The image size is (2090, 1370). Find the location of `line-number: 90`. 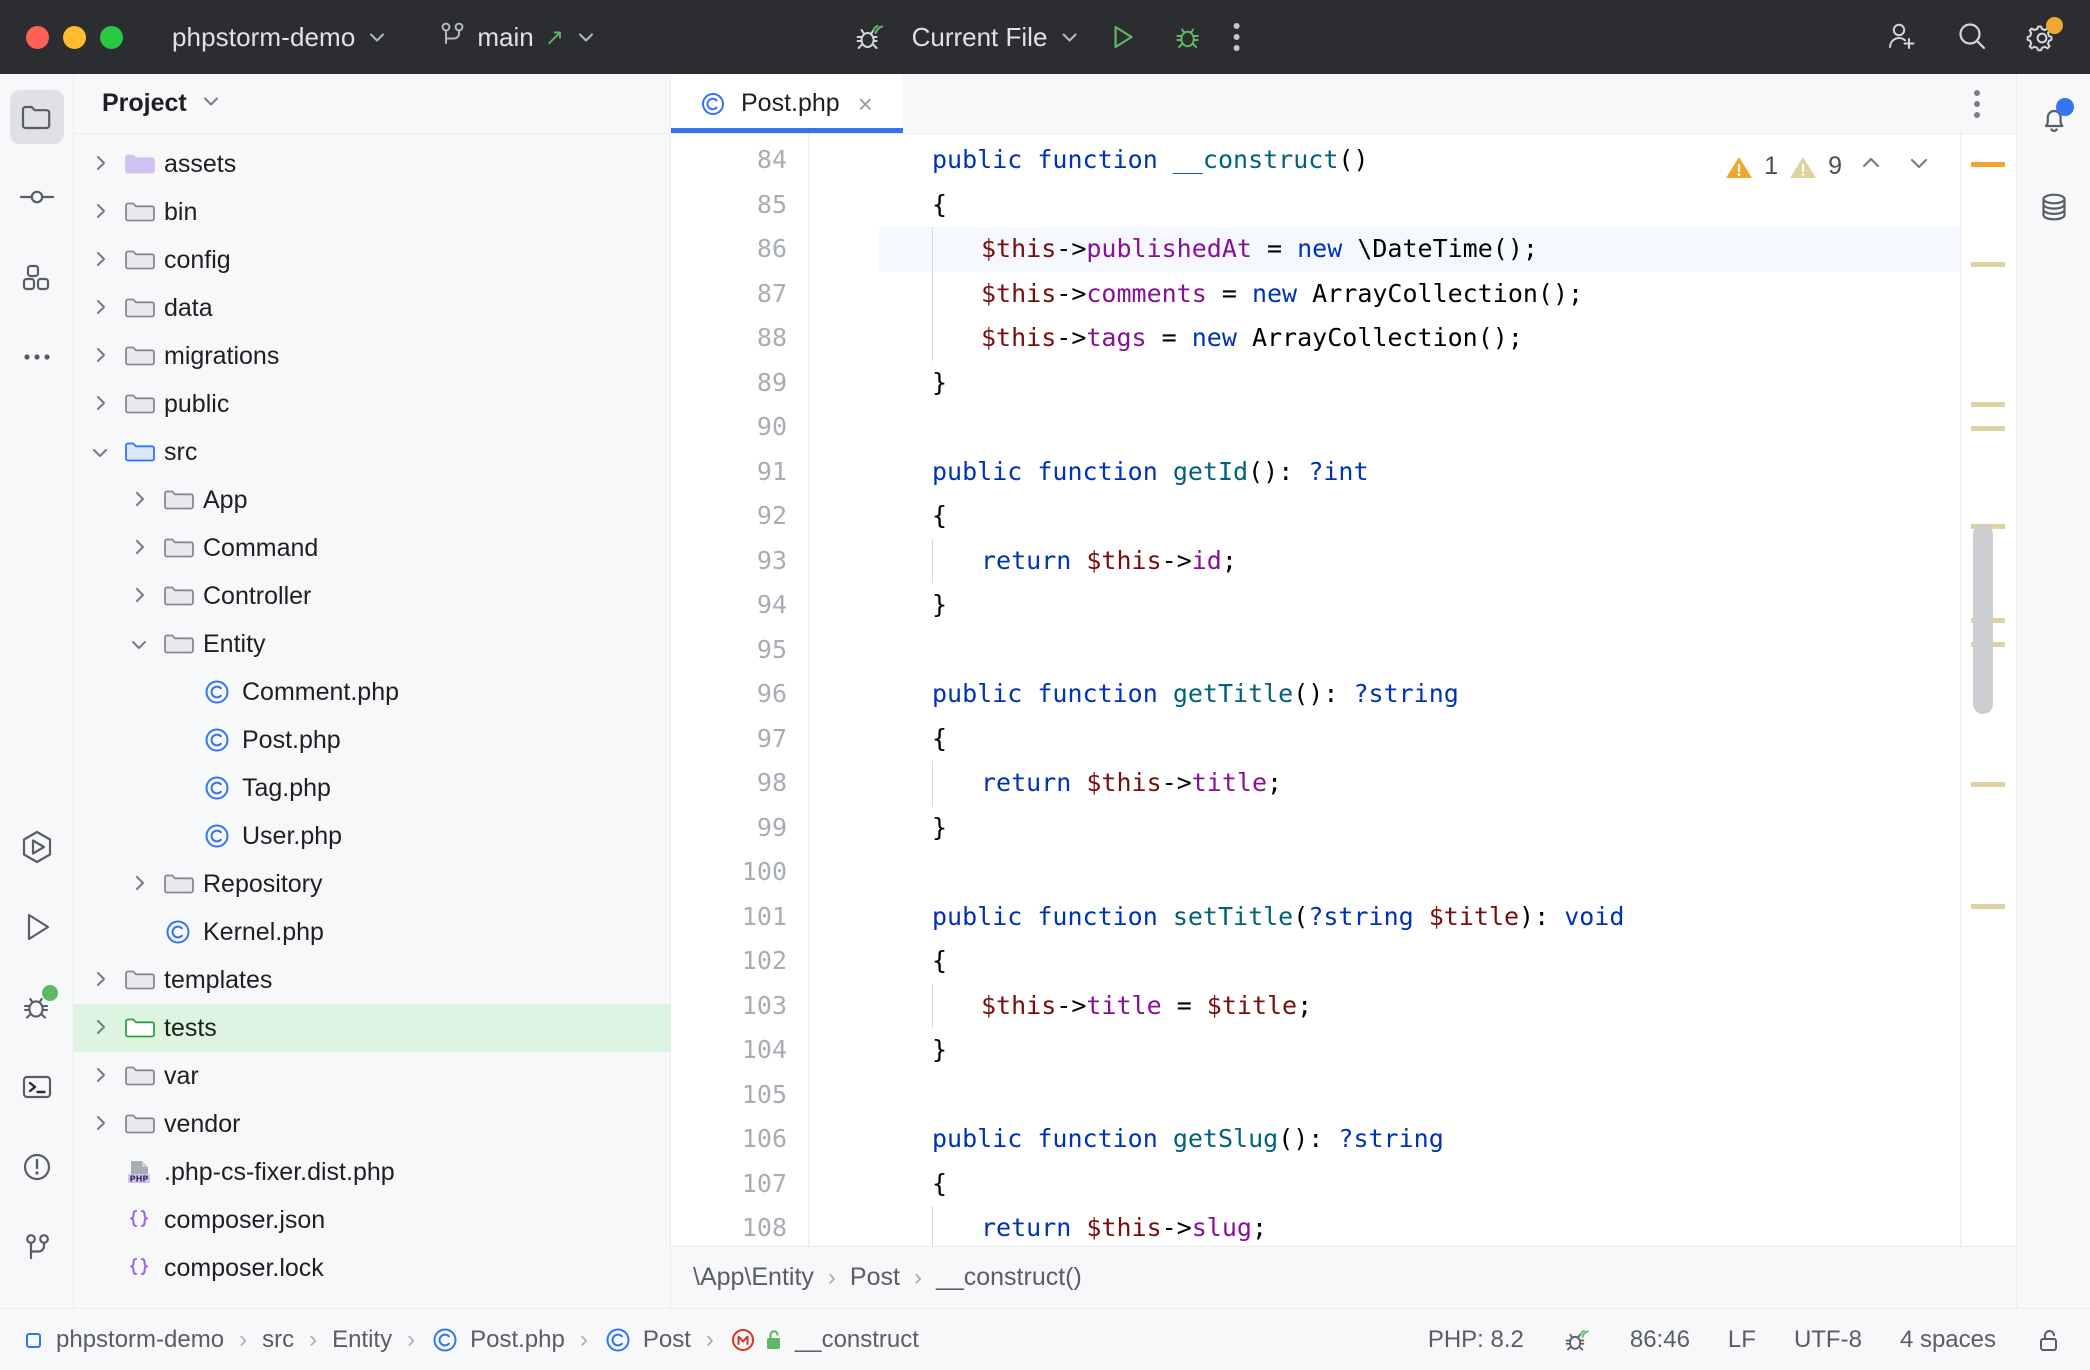

line-number: 90 is located at coordinates (739, 427).